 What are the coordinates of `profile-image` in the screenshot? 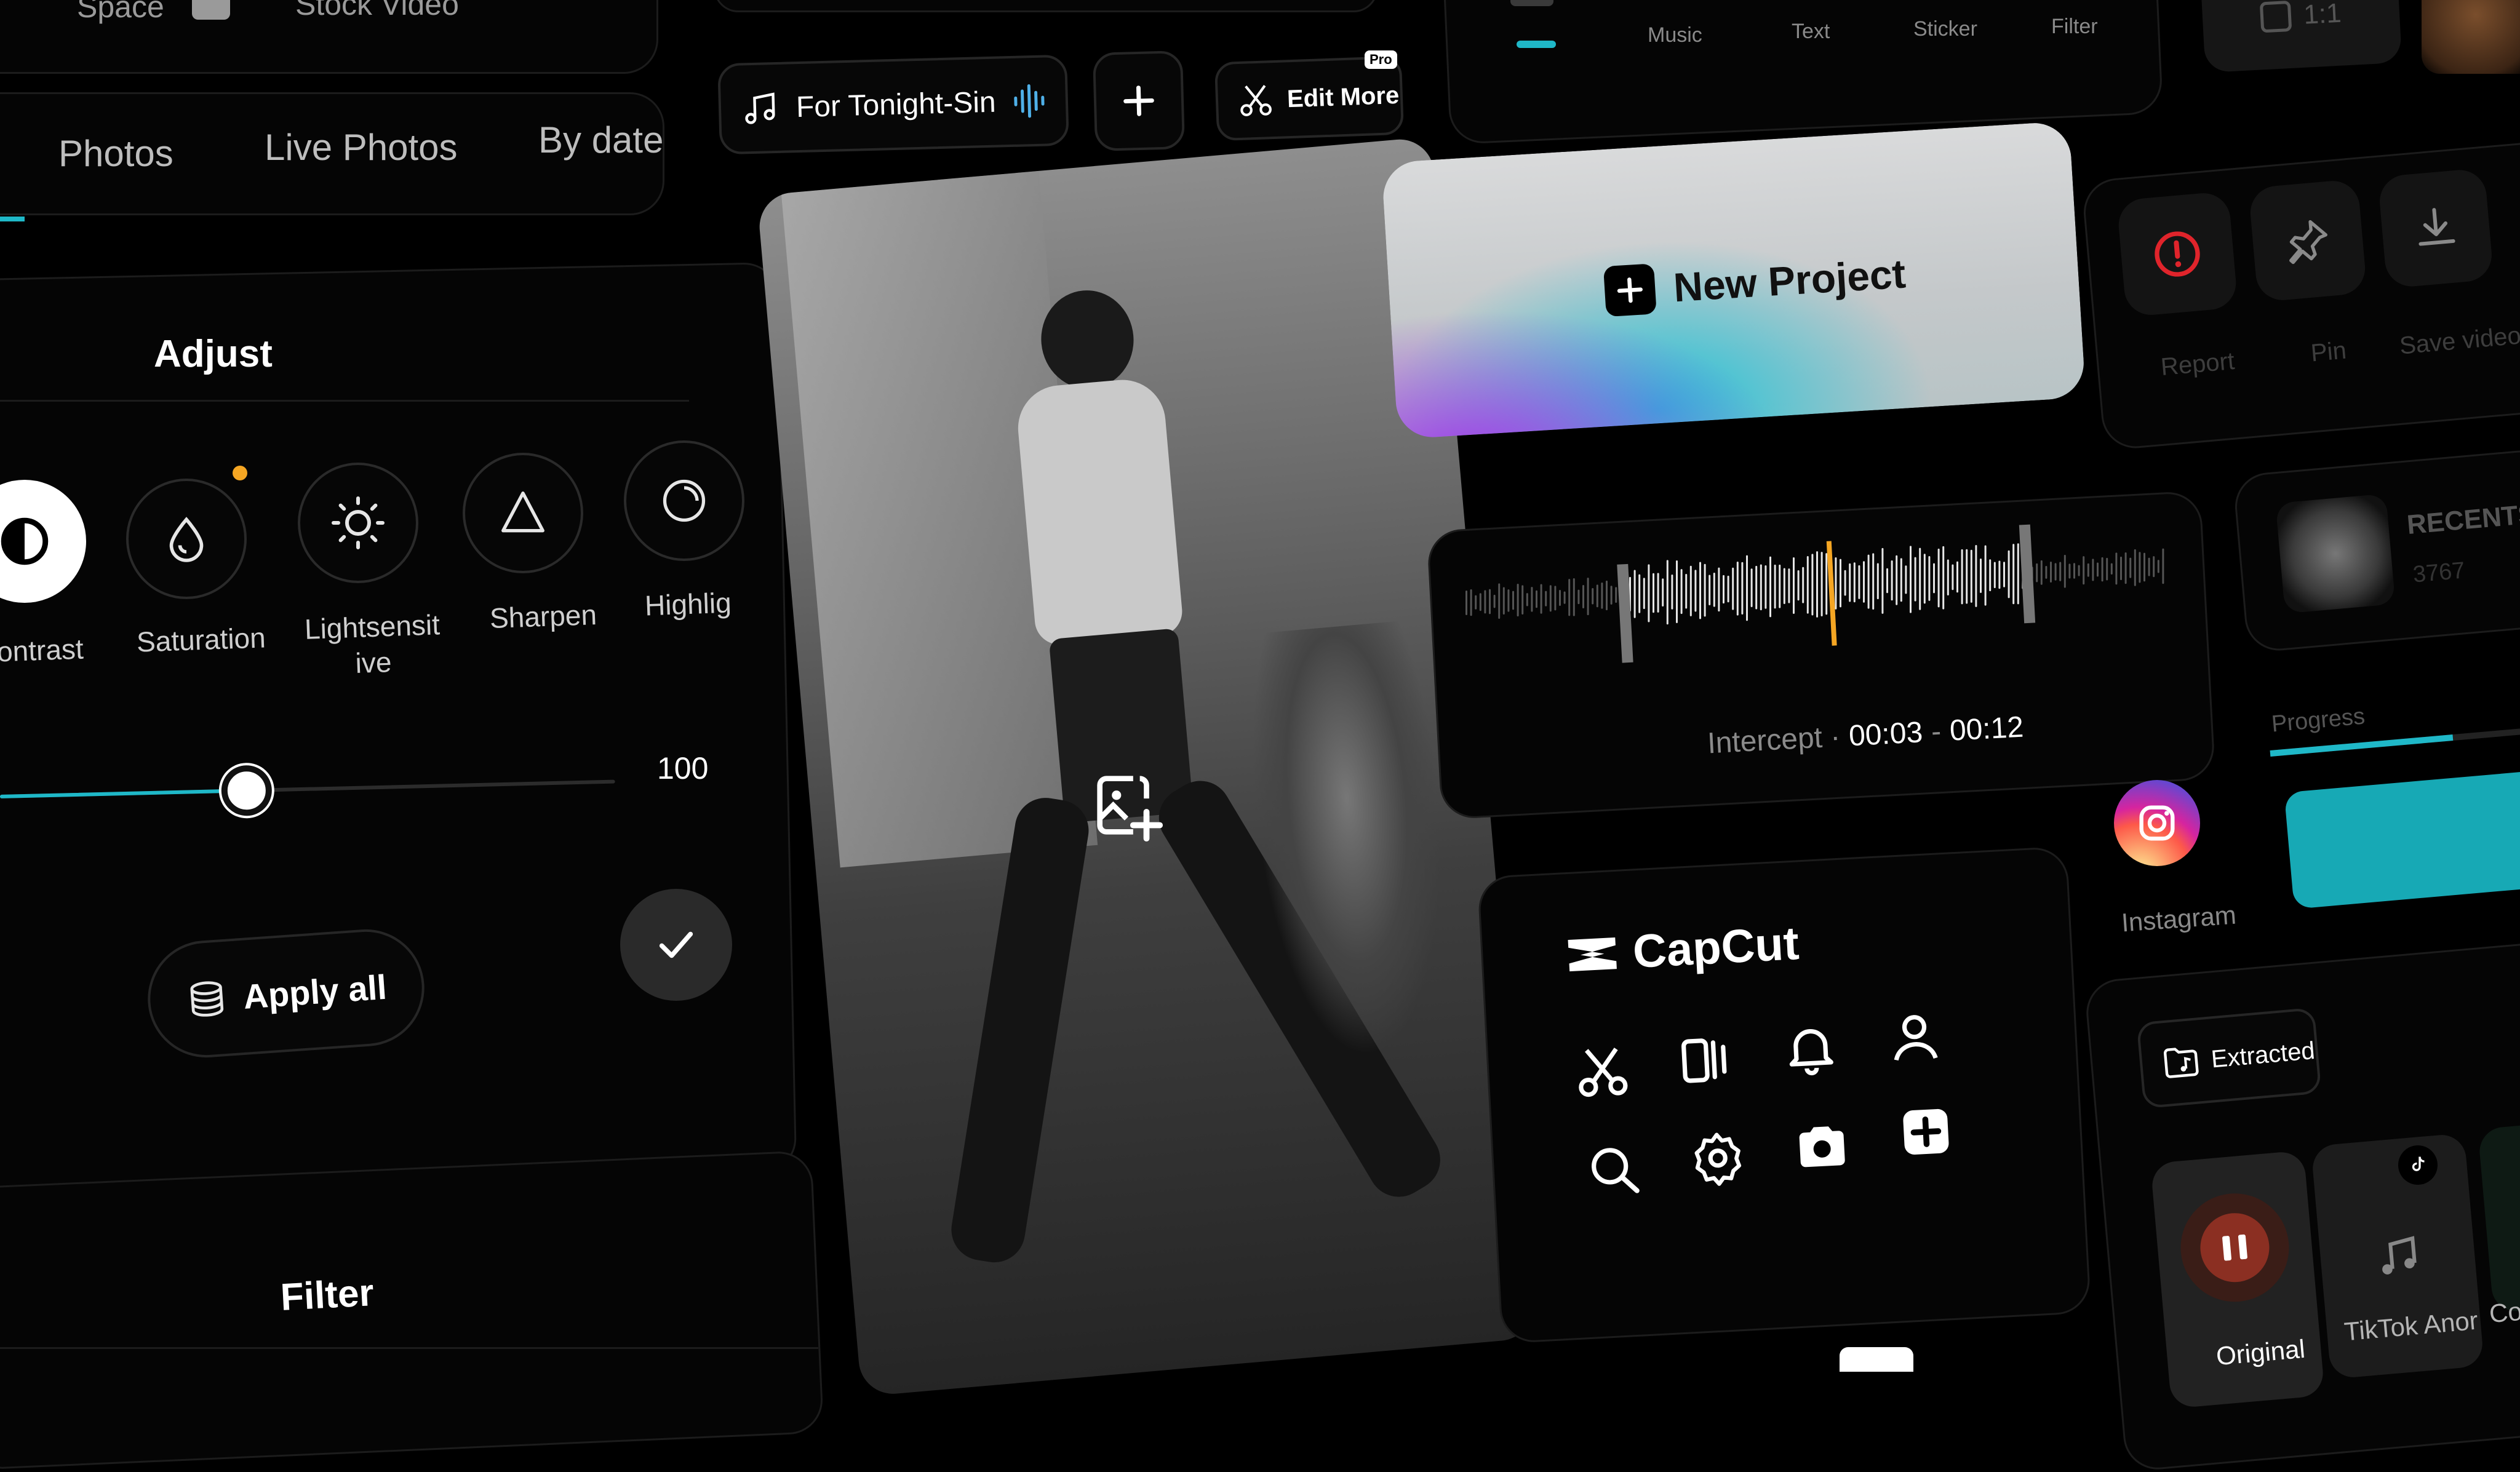 It's located at (2471, 37).